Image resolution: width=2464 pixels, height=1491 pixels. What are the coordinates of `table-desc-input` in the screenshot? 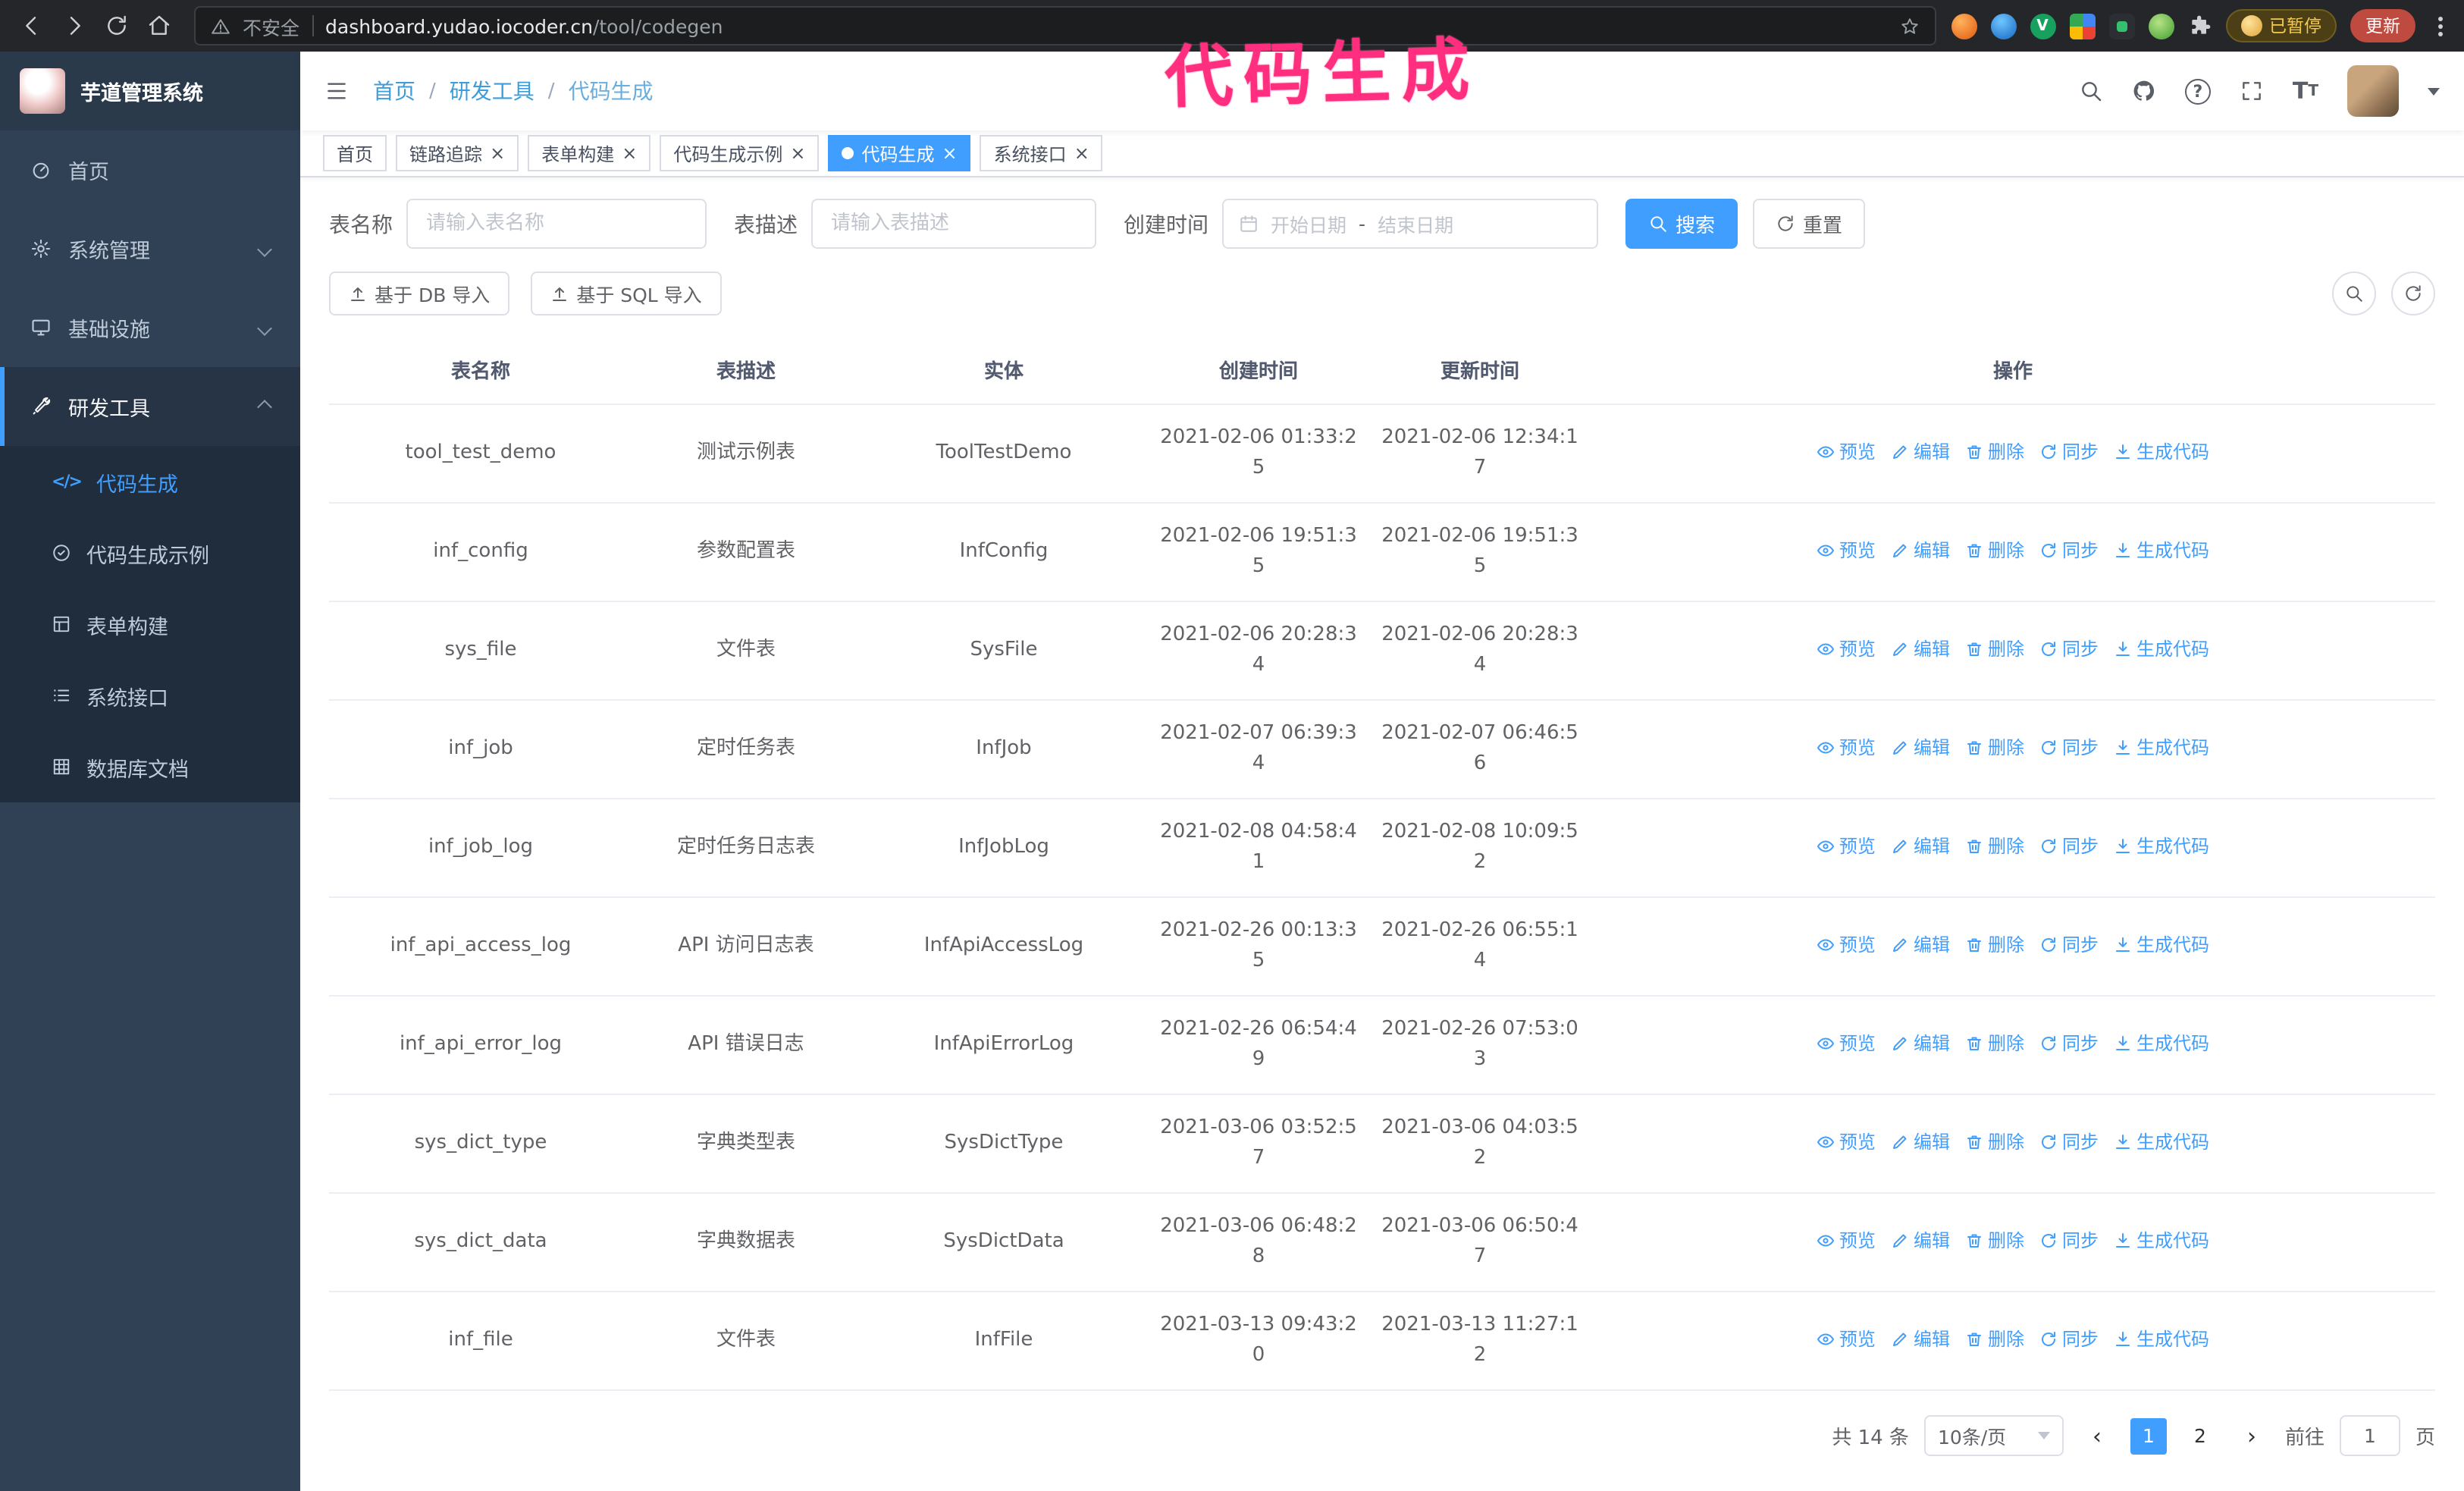 It's located at (954, 224).